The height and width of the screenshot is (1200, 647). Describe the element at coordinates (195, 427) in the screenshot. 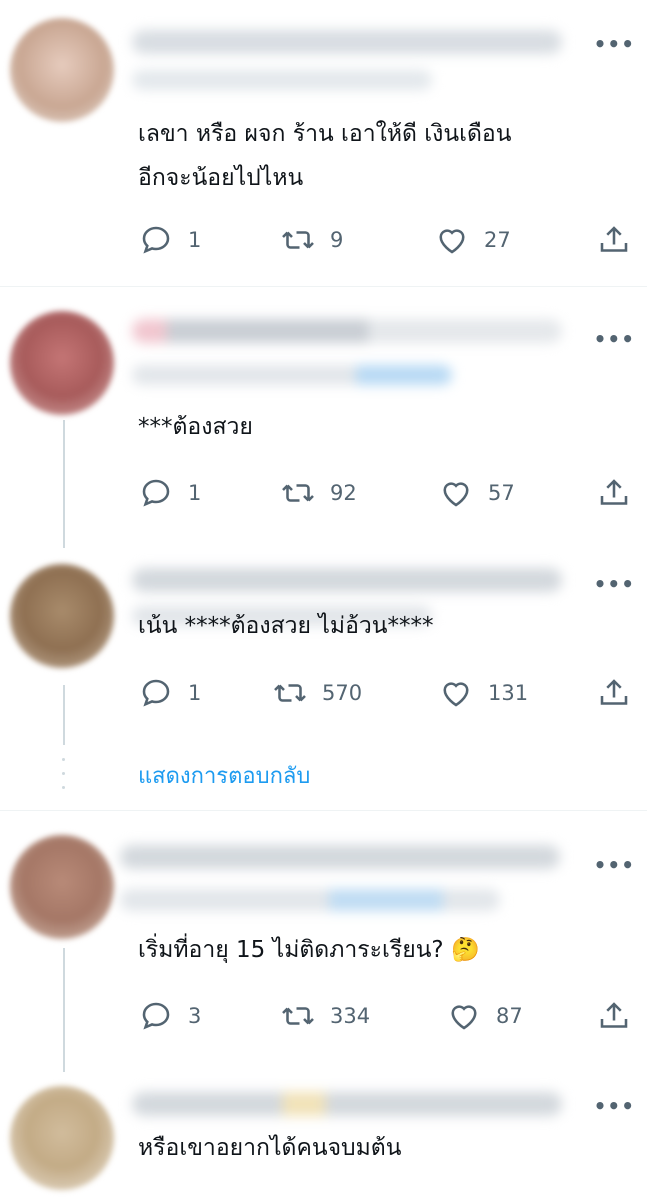

I see `tweet-text: ***ต้องสวย` at that location.